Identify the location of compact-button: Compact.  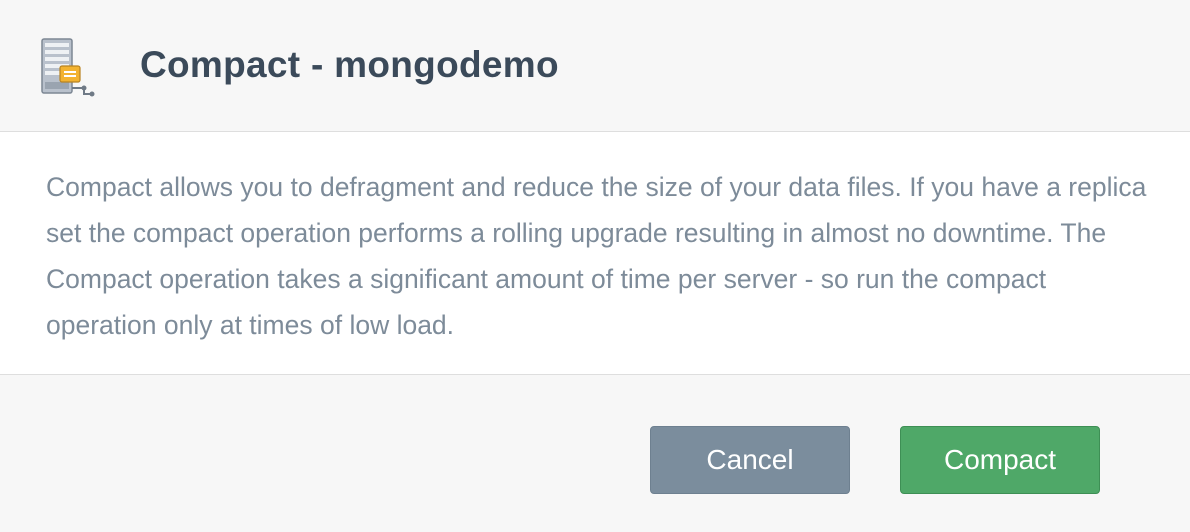
(1000, 460).